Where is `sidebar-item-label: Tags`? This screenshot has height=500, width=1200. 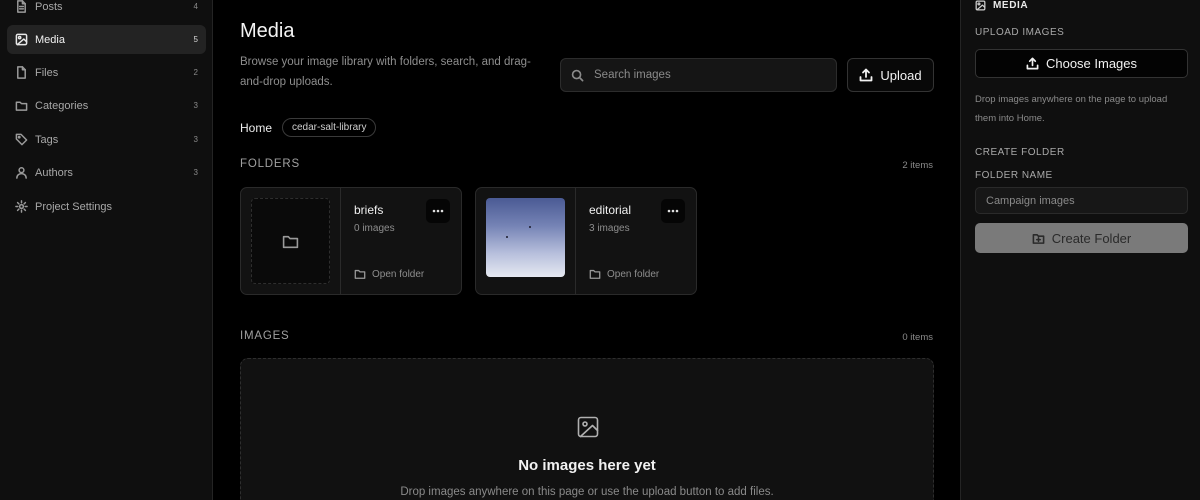 sidebar-item-label: Tags is located at coordinates (47, 139).